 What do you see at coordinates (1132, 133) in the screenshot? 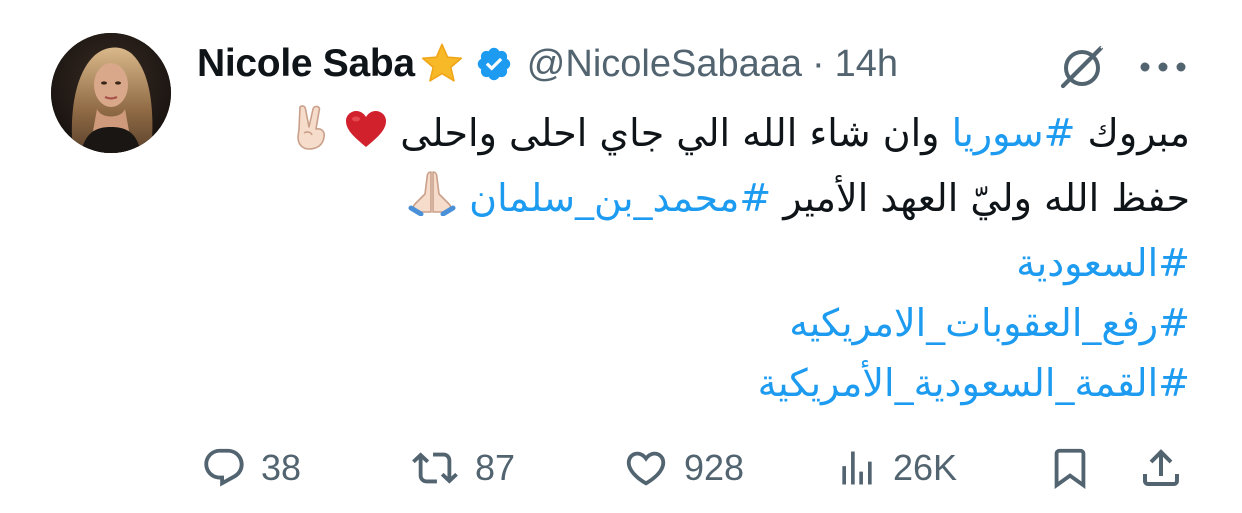
I see `text-segment: مبروك` at bounding box center [1132, 133].